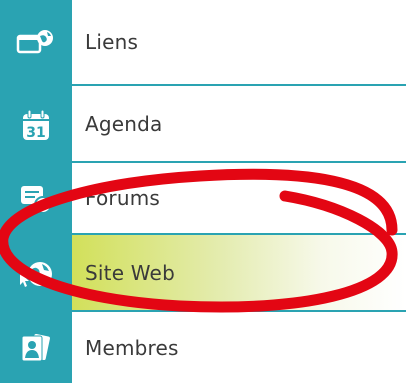  What do you see at coordinates (123, 198) in the screenshot?
I see `menu-item-label: Forums` at bounding box center [123, 198].